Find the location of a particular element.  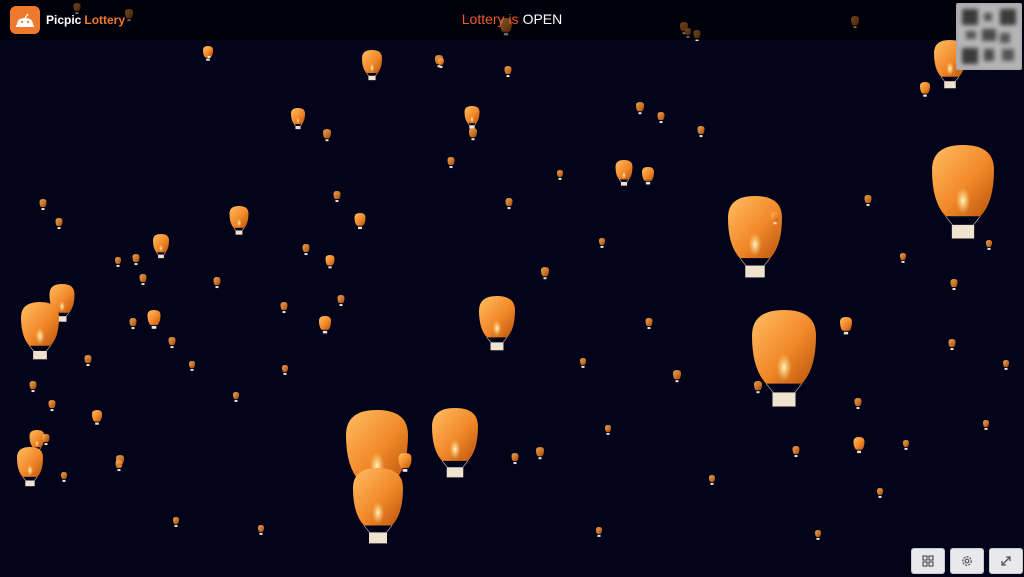

grid-icon is located at coordinates (928, 561).